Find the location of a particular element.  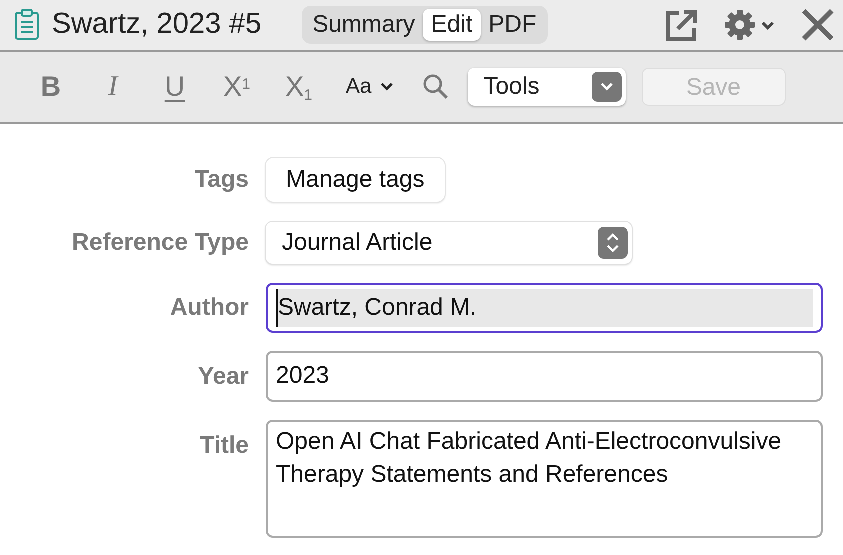

text-field: 2023 is located at coordinates (544, 376).